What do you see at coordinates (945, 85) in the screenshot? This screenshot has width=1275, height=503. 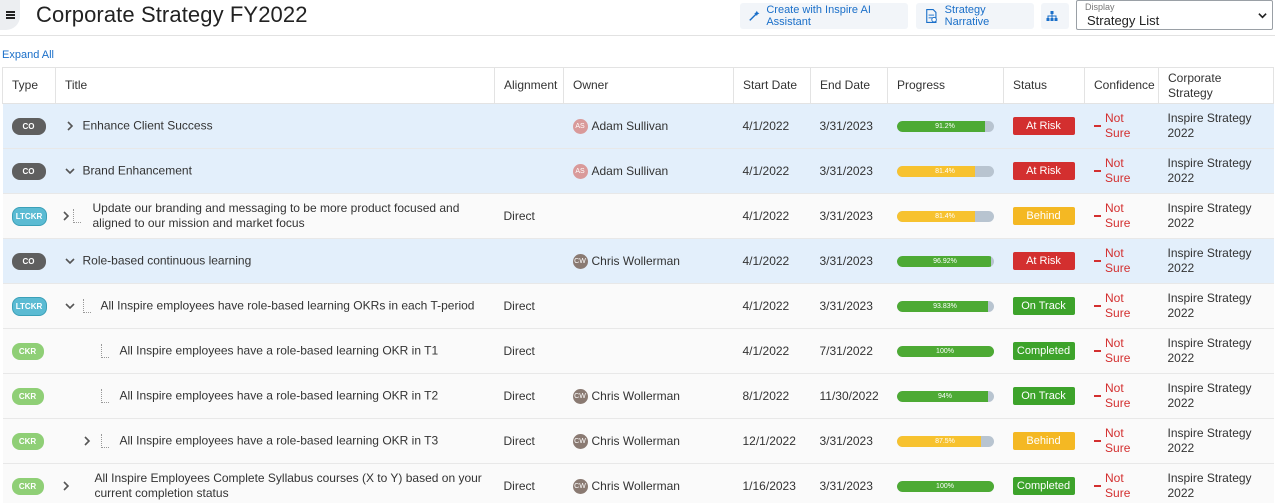 I see `column-header-progress: Progress` at bounding box center [945, 85].